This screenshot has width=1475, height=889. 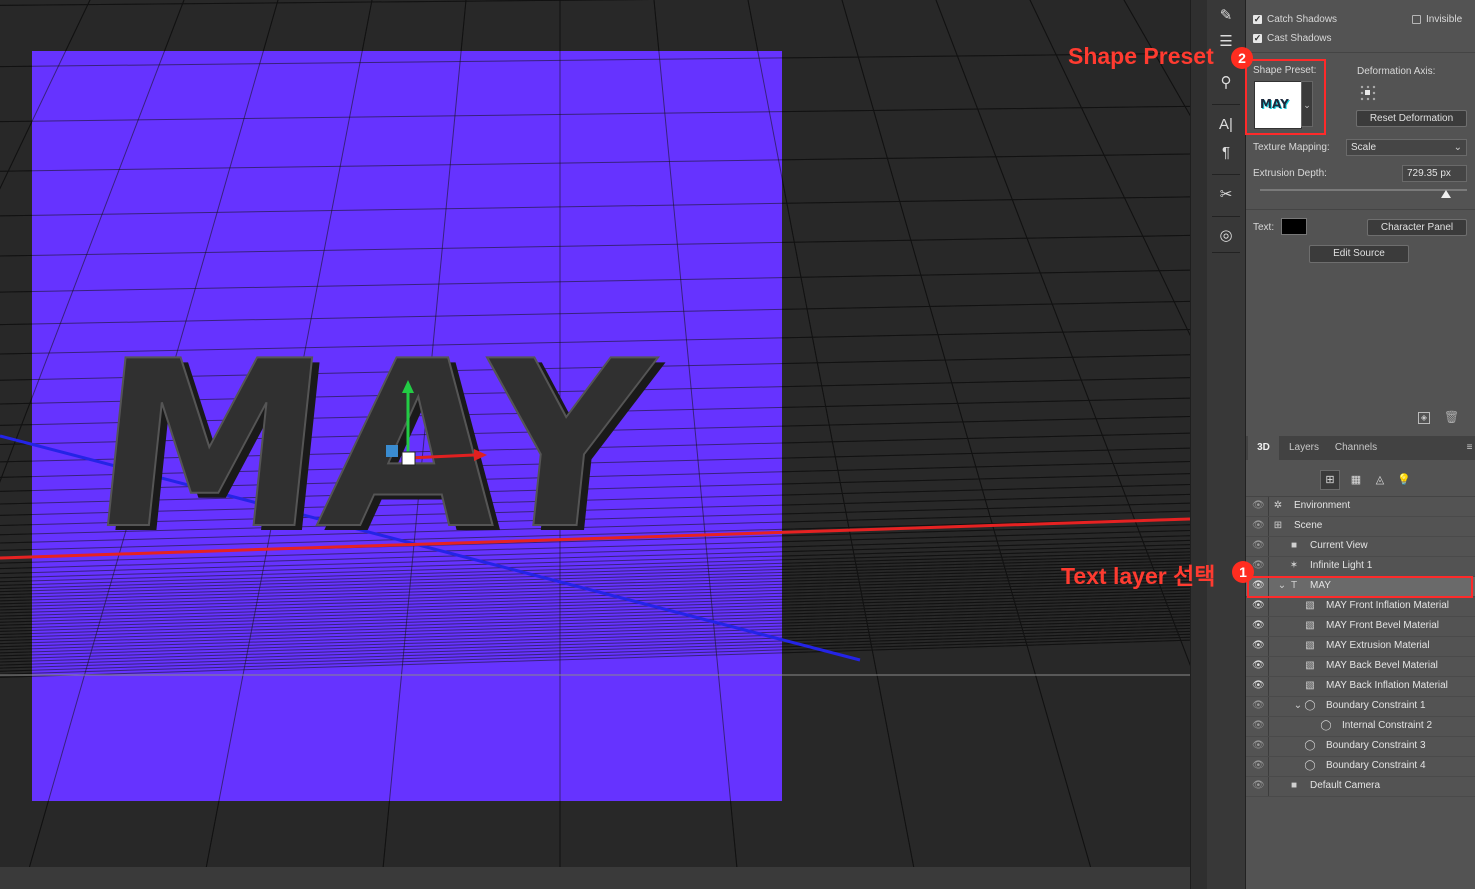 I want to click on layer-label: Infinite Light 1, so click(x=1341, y=565).